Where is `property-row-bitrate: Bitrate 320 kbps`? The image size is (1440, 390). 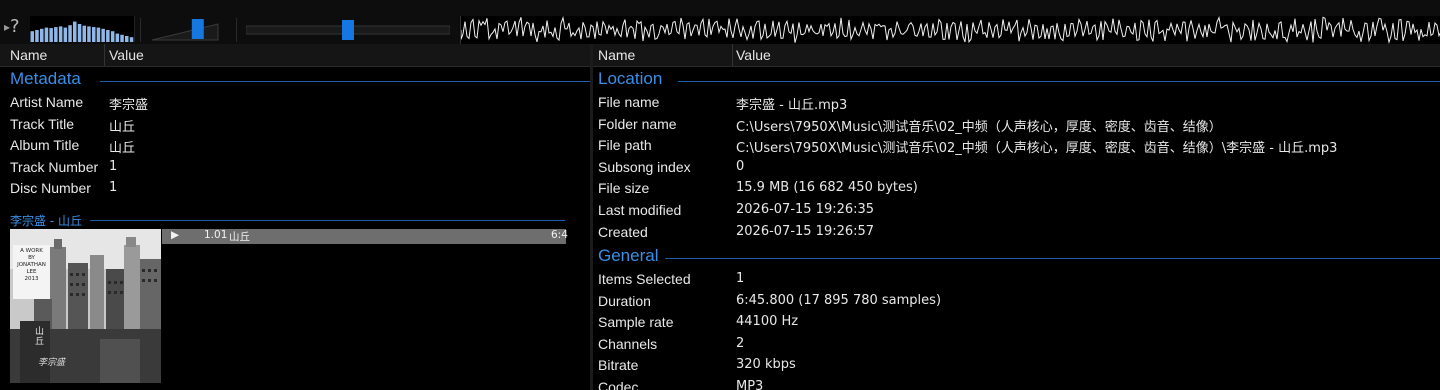 property-row-bitrate: Bitrate 320 kbps is located at coordinates (1016, 366).